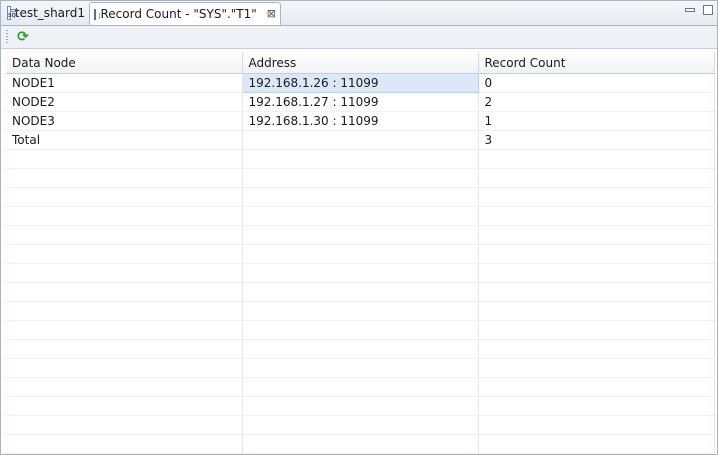 The image size is (718, 455). I want to click on table-row-total: Total 3, so click(360, 140).